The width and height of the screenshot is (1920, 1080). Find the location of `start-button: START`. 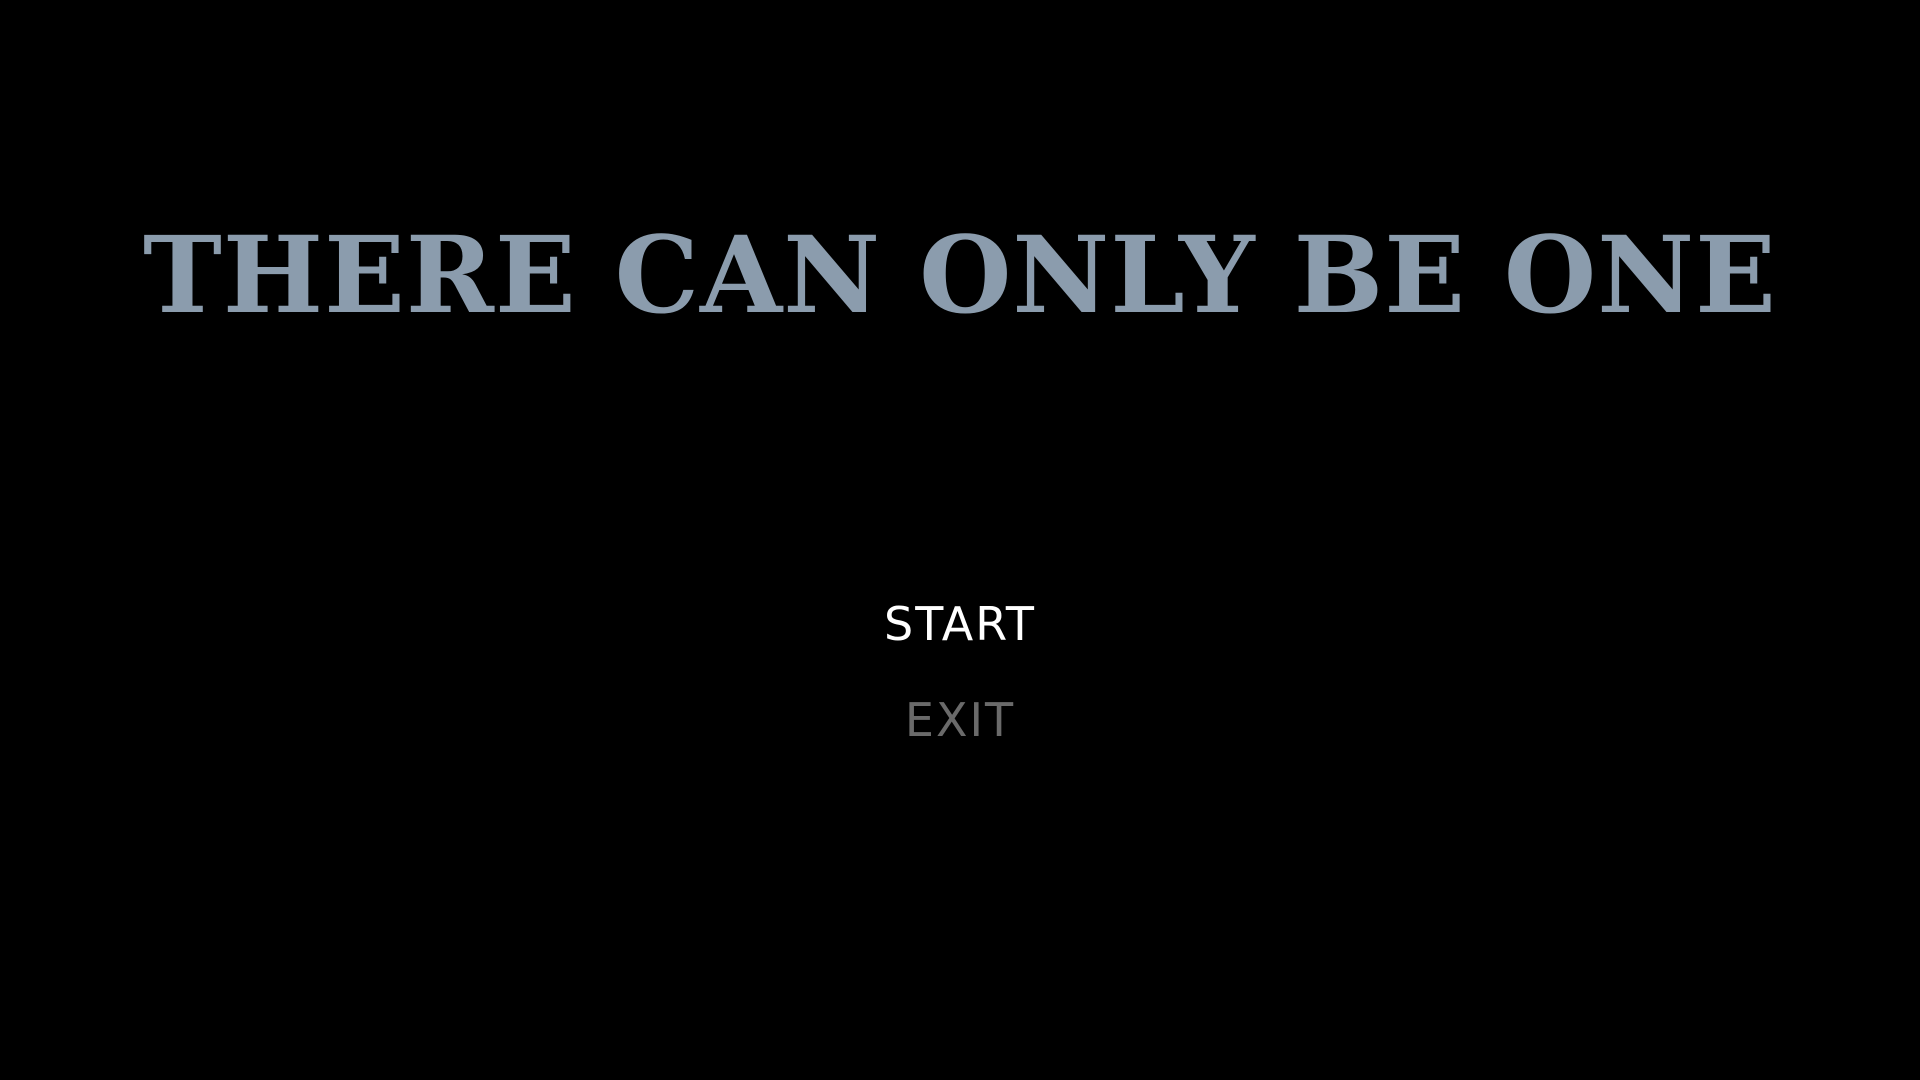

start-button: START is located at coordinates (960, 624).